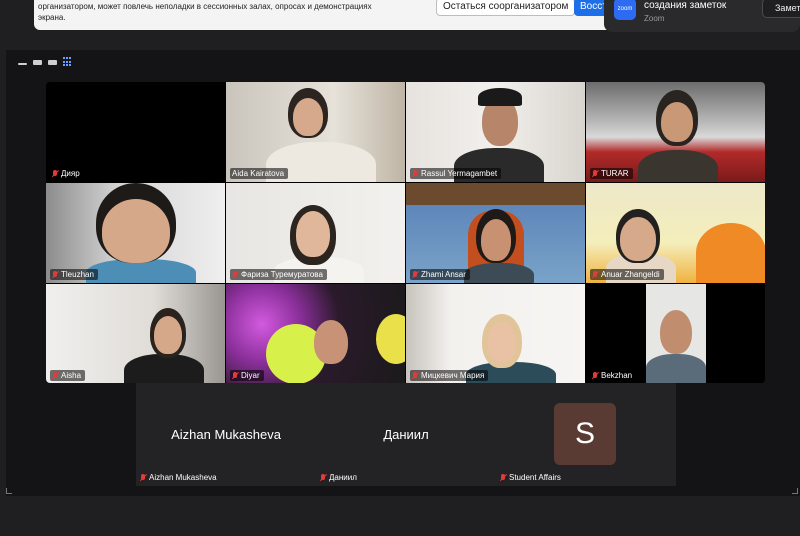  I want to click on participant-name: Aida Kairatova, so click(258, 173).